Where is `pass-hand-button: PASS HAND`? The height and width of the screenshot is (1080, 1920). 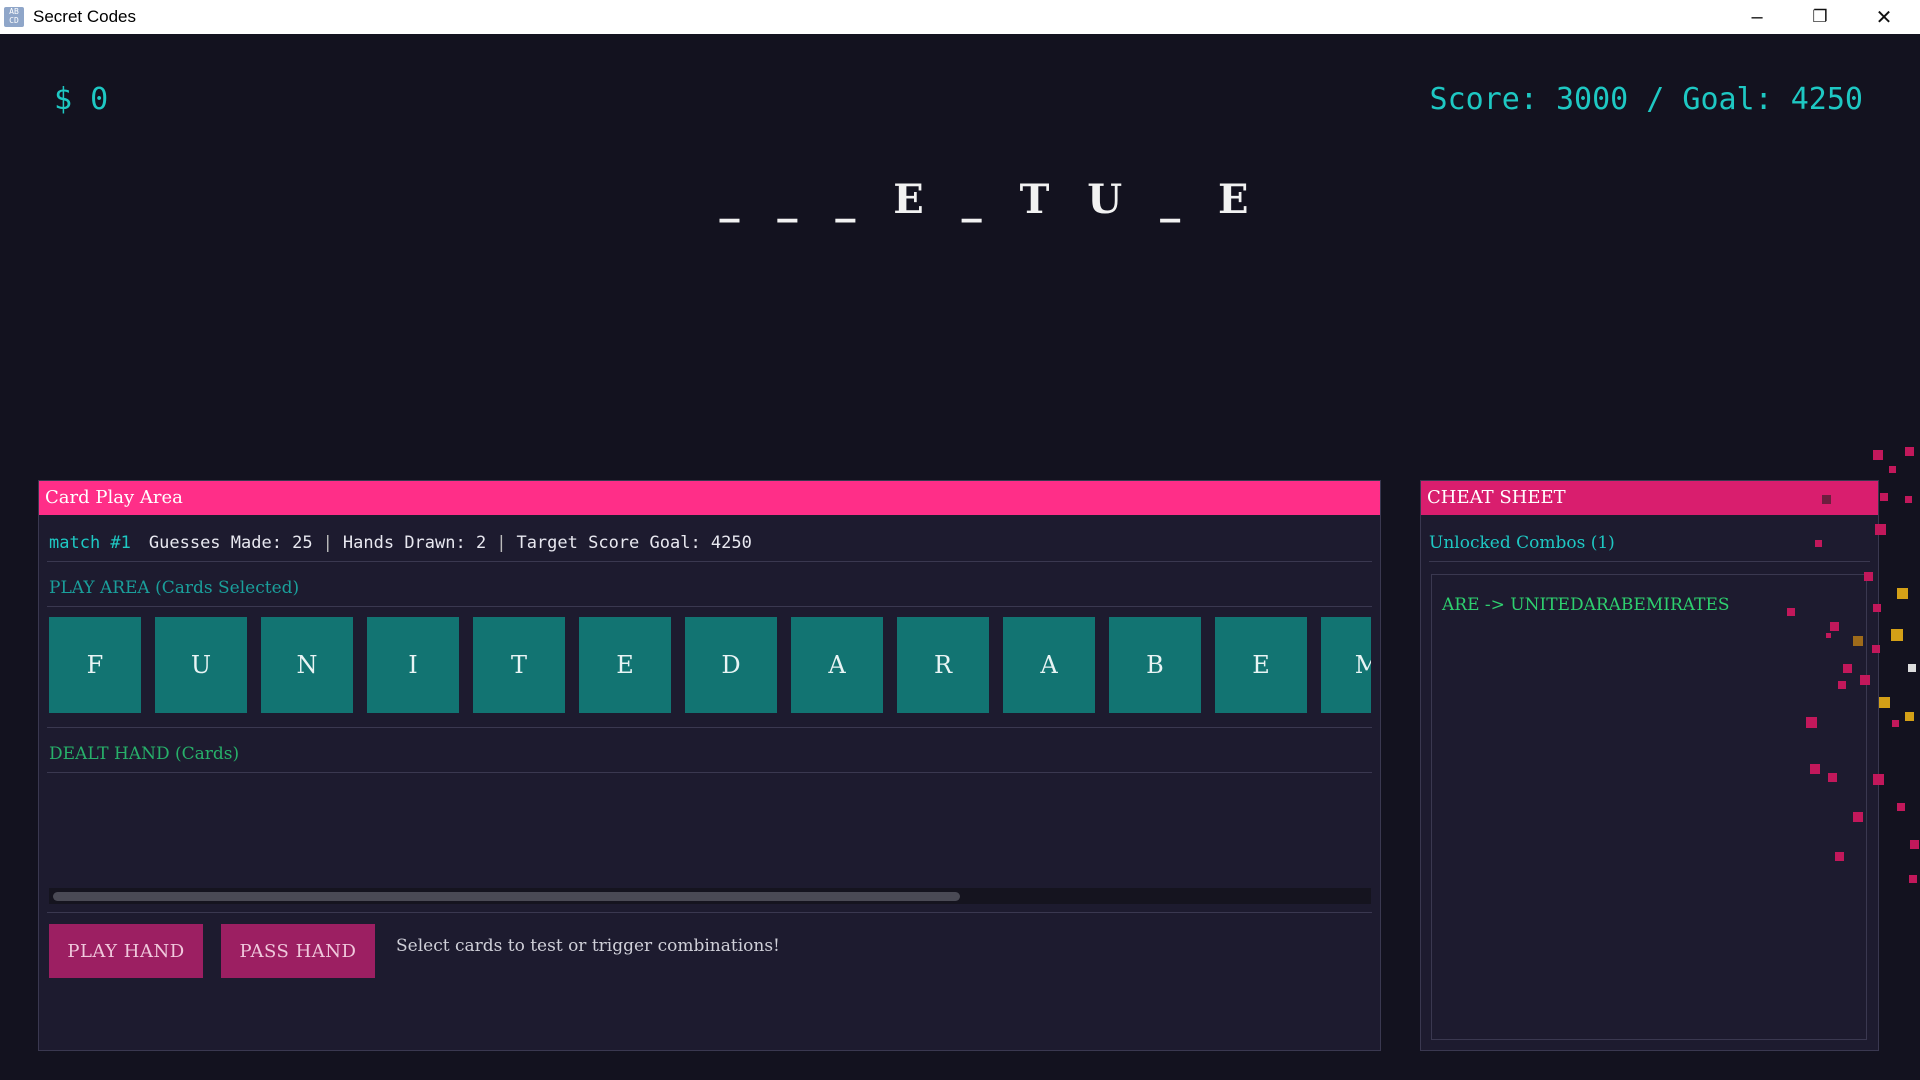
pass-hand-button: PASS HAND is located at coordinates (298, 951).